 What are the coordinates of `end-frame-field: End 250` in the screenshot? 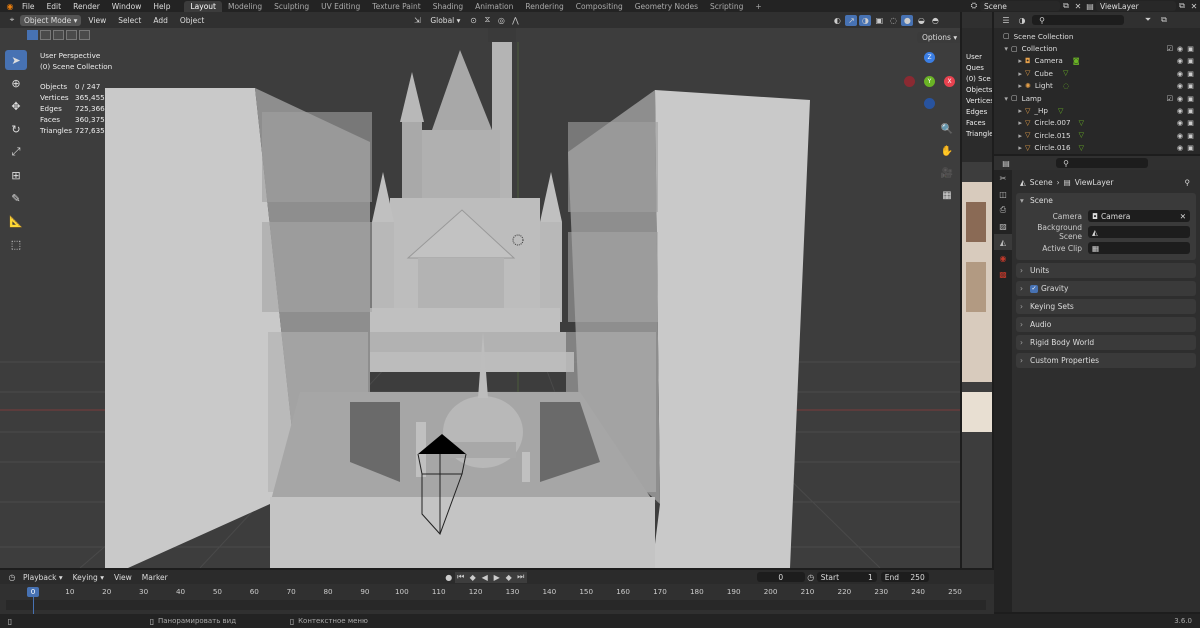 It's located at (904, 577).